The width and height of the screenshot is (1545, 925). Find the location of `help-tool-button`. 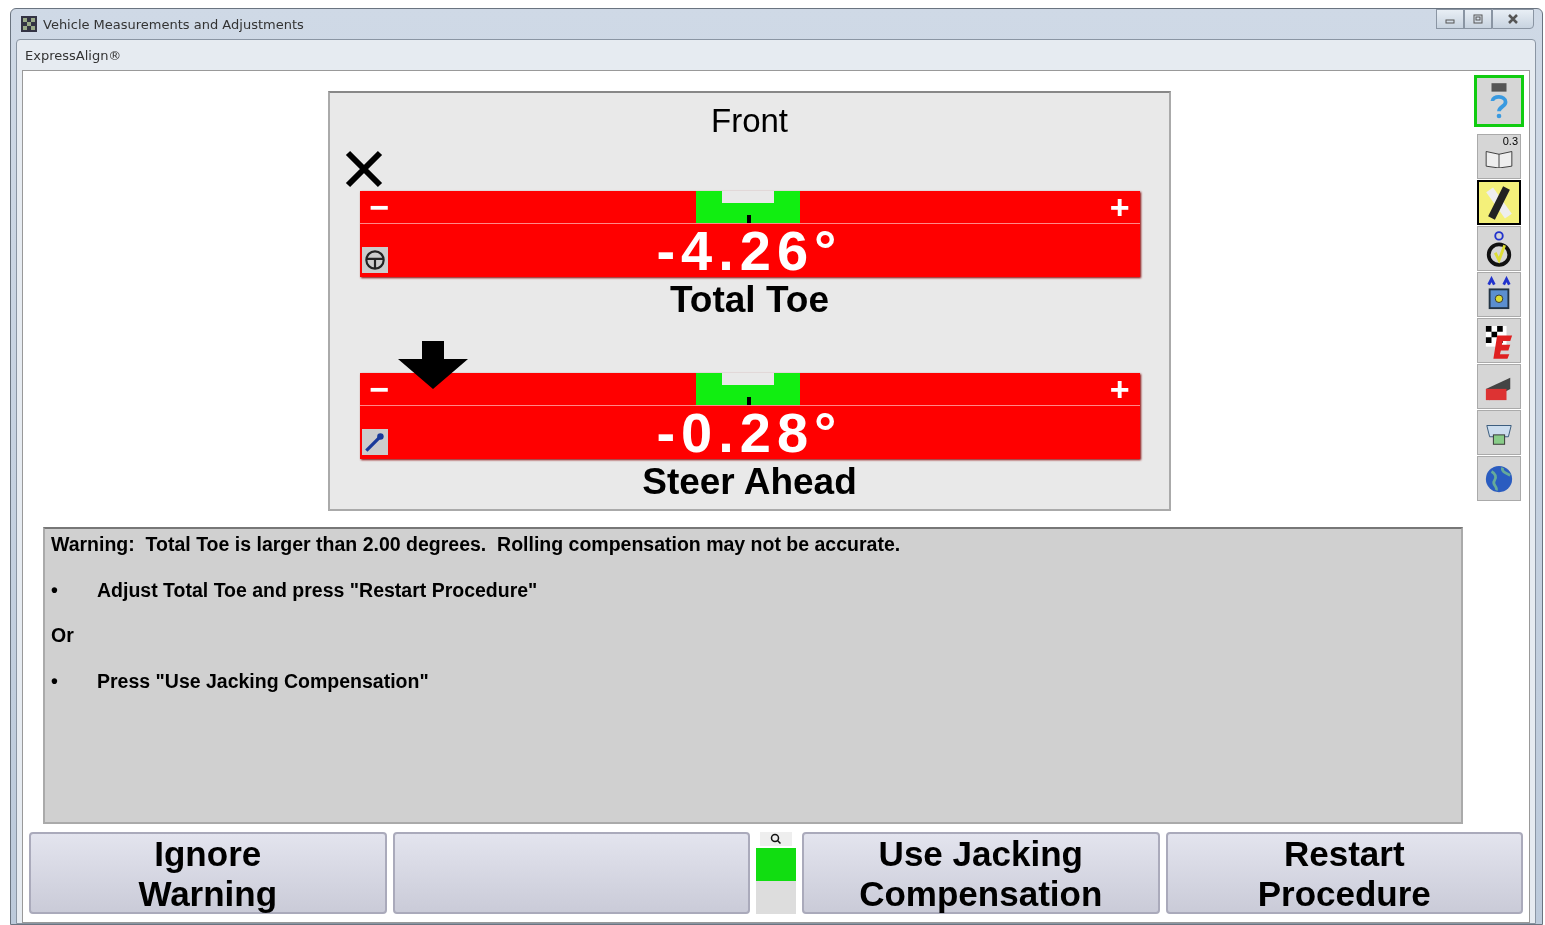

help-tool-button is located at coordinates (1499, 101).